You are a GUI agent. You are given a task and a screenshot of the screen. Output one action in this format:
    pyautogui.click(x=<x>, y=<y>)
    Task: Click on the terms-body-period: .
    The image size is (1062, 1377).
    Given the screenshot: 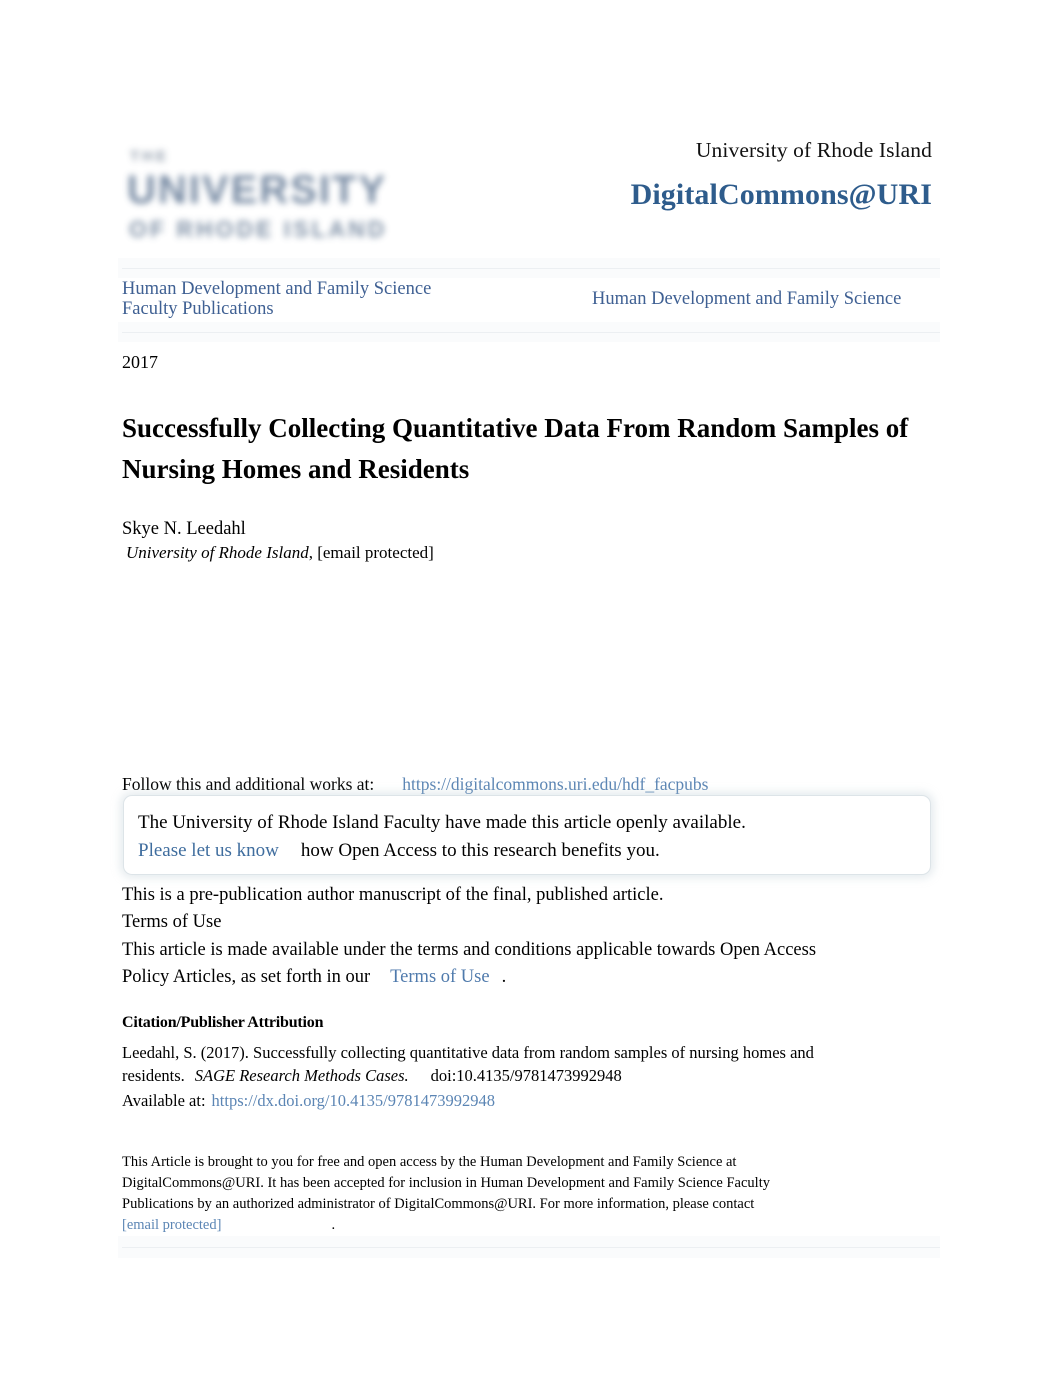 What is the action you would take?
    pyautogui.click(x=504, y=977)
    